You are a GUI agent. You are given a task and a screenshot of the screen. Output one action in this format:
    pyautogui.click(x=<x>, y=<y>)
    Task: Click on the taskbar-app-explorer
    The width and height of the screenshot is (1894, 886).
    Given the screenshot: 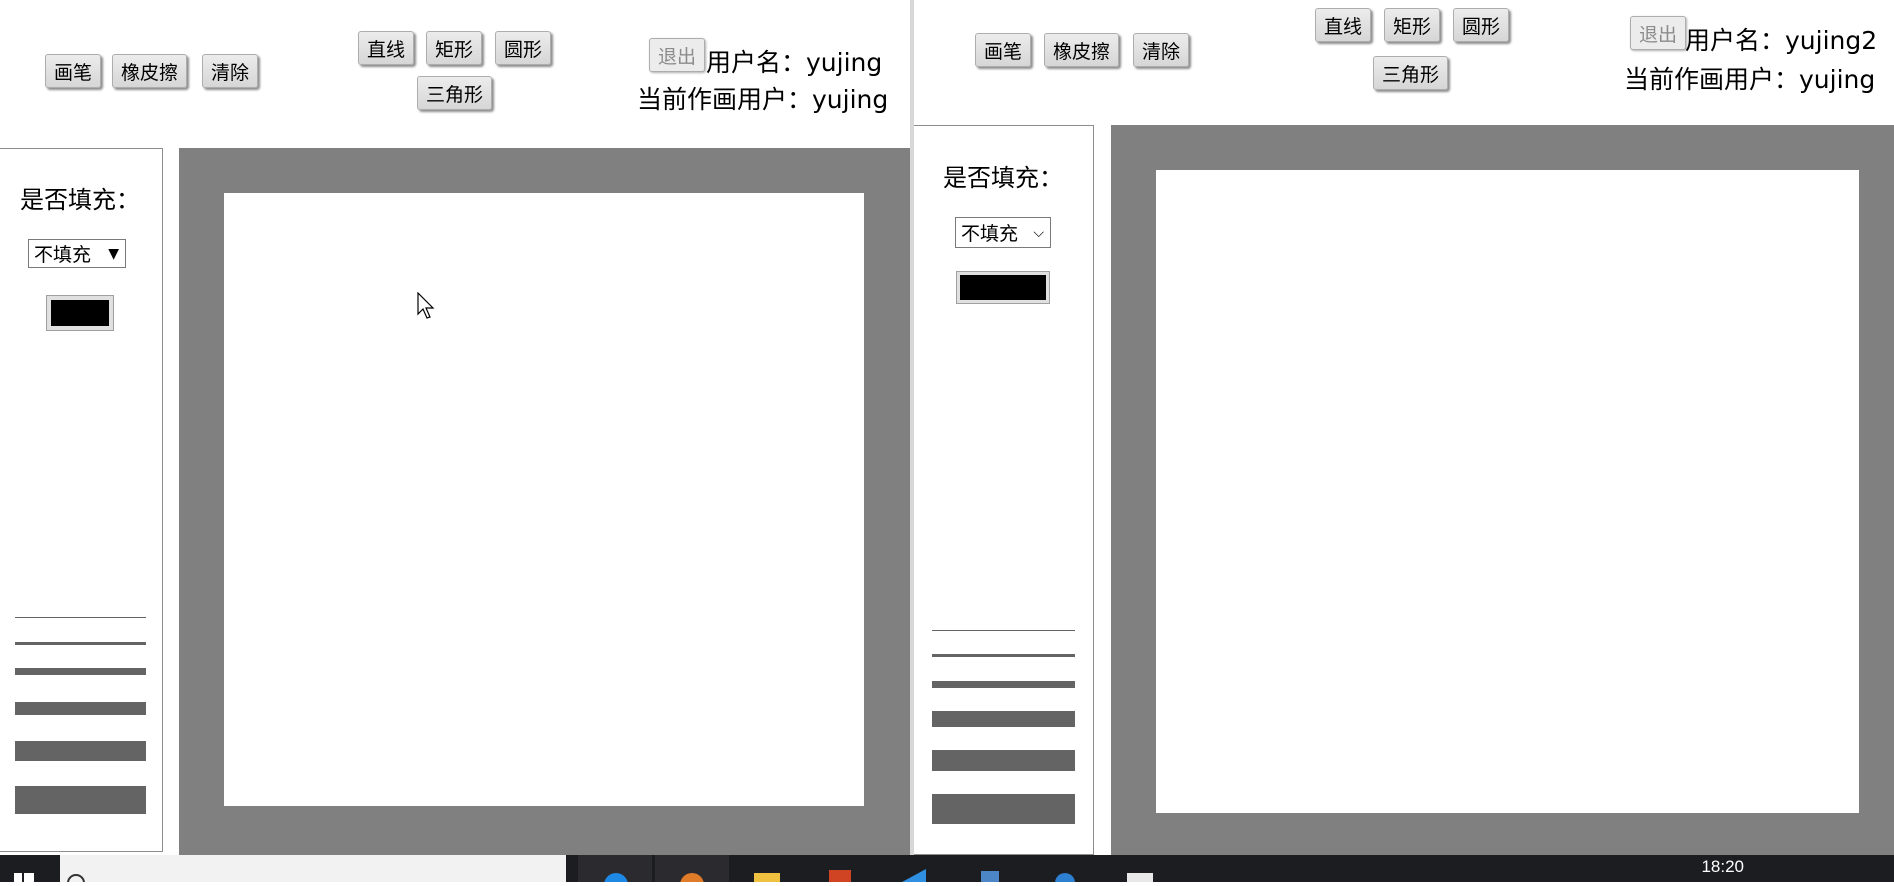 What is the action you would take?
    pyautogui.click(x=767, y=870)
    